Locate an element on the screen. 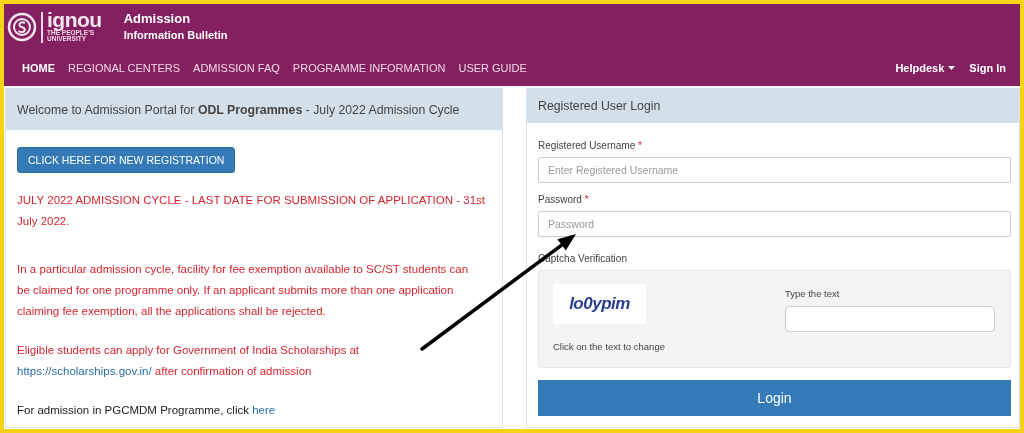 The width and height of the screenshot is (1024, 433). site-subtitle: Information Bulletin is located at coordinates (175, 35).